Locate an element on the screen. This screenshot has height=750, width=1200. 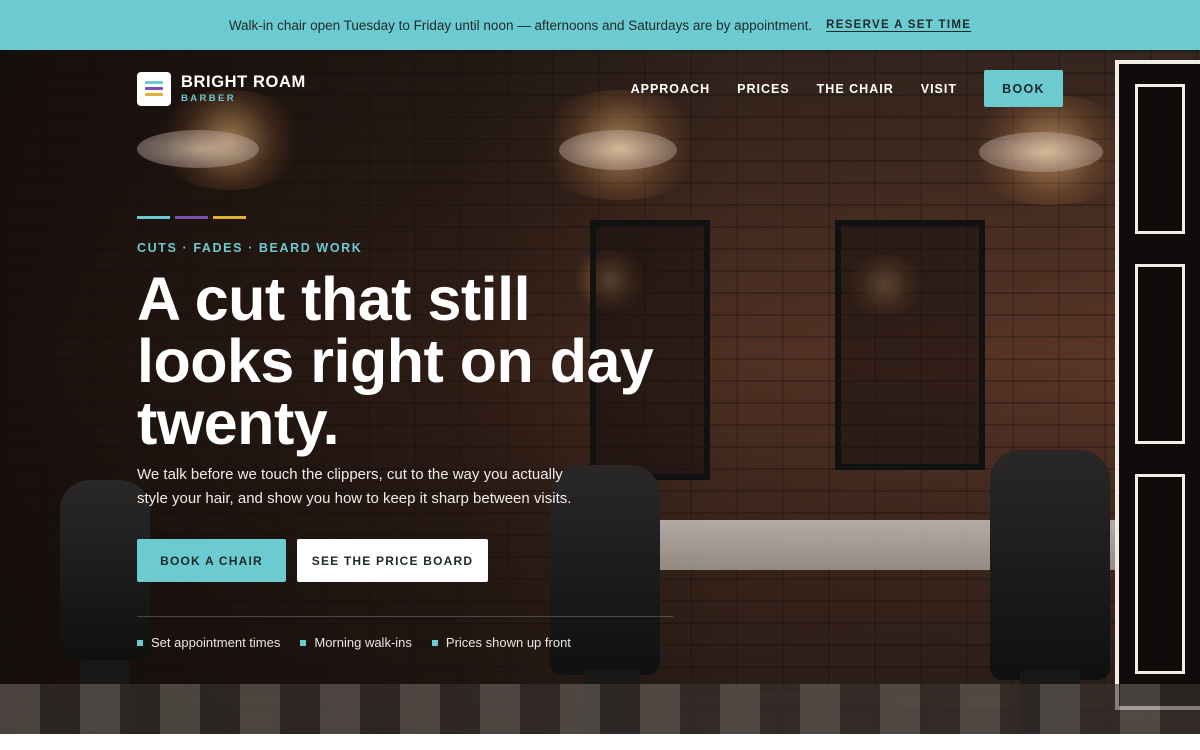
accent-stripes is located at coordinates (191, 217).